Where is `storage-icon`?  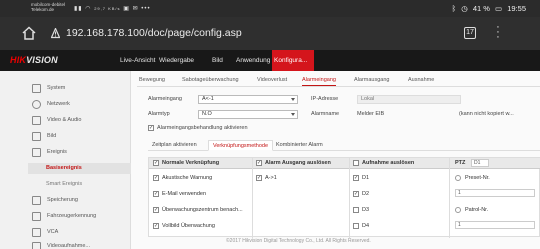 storage-icon is located at coordinates (36, 200).